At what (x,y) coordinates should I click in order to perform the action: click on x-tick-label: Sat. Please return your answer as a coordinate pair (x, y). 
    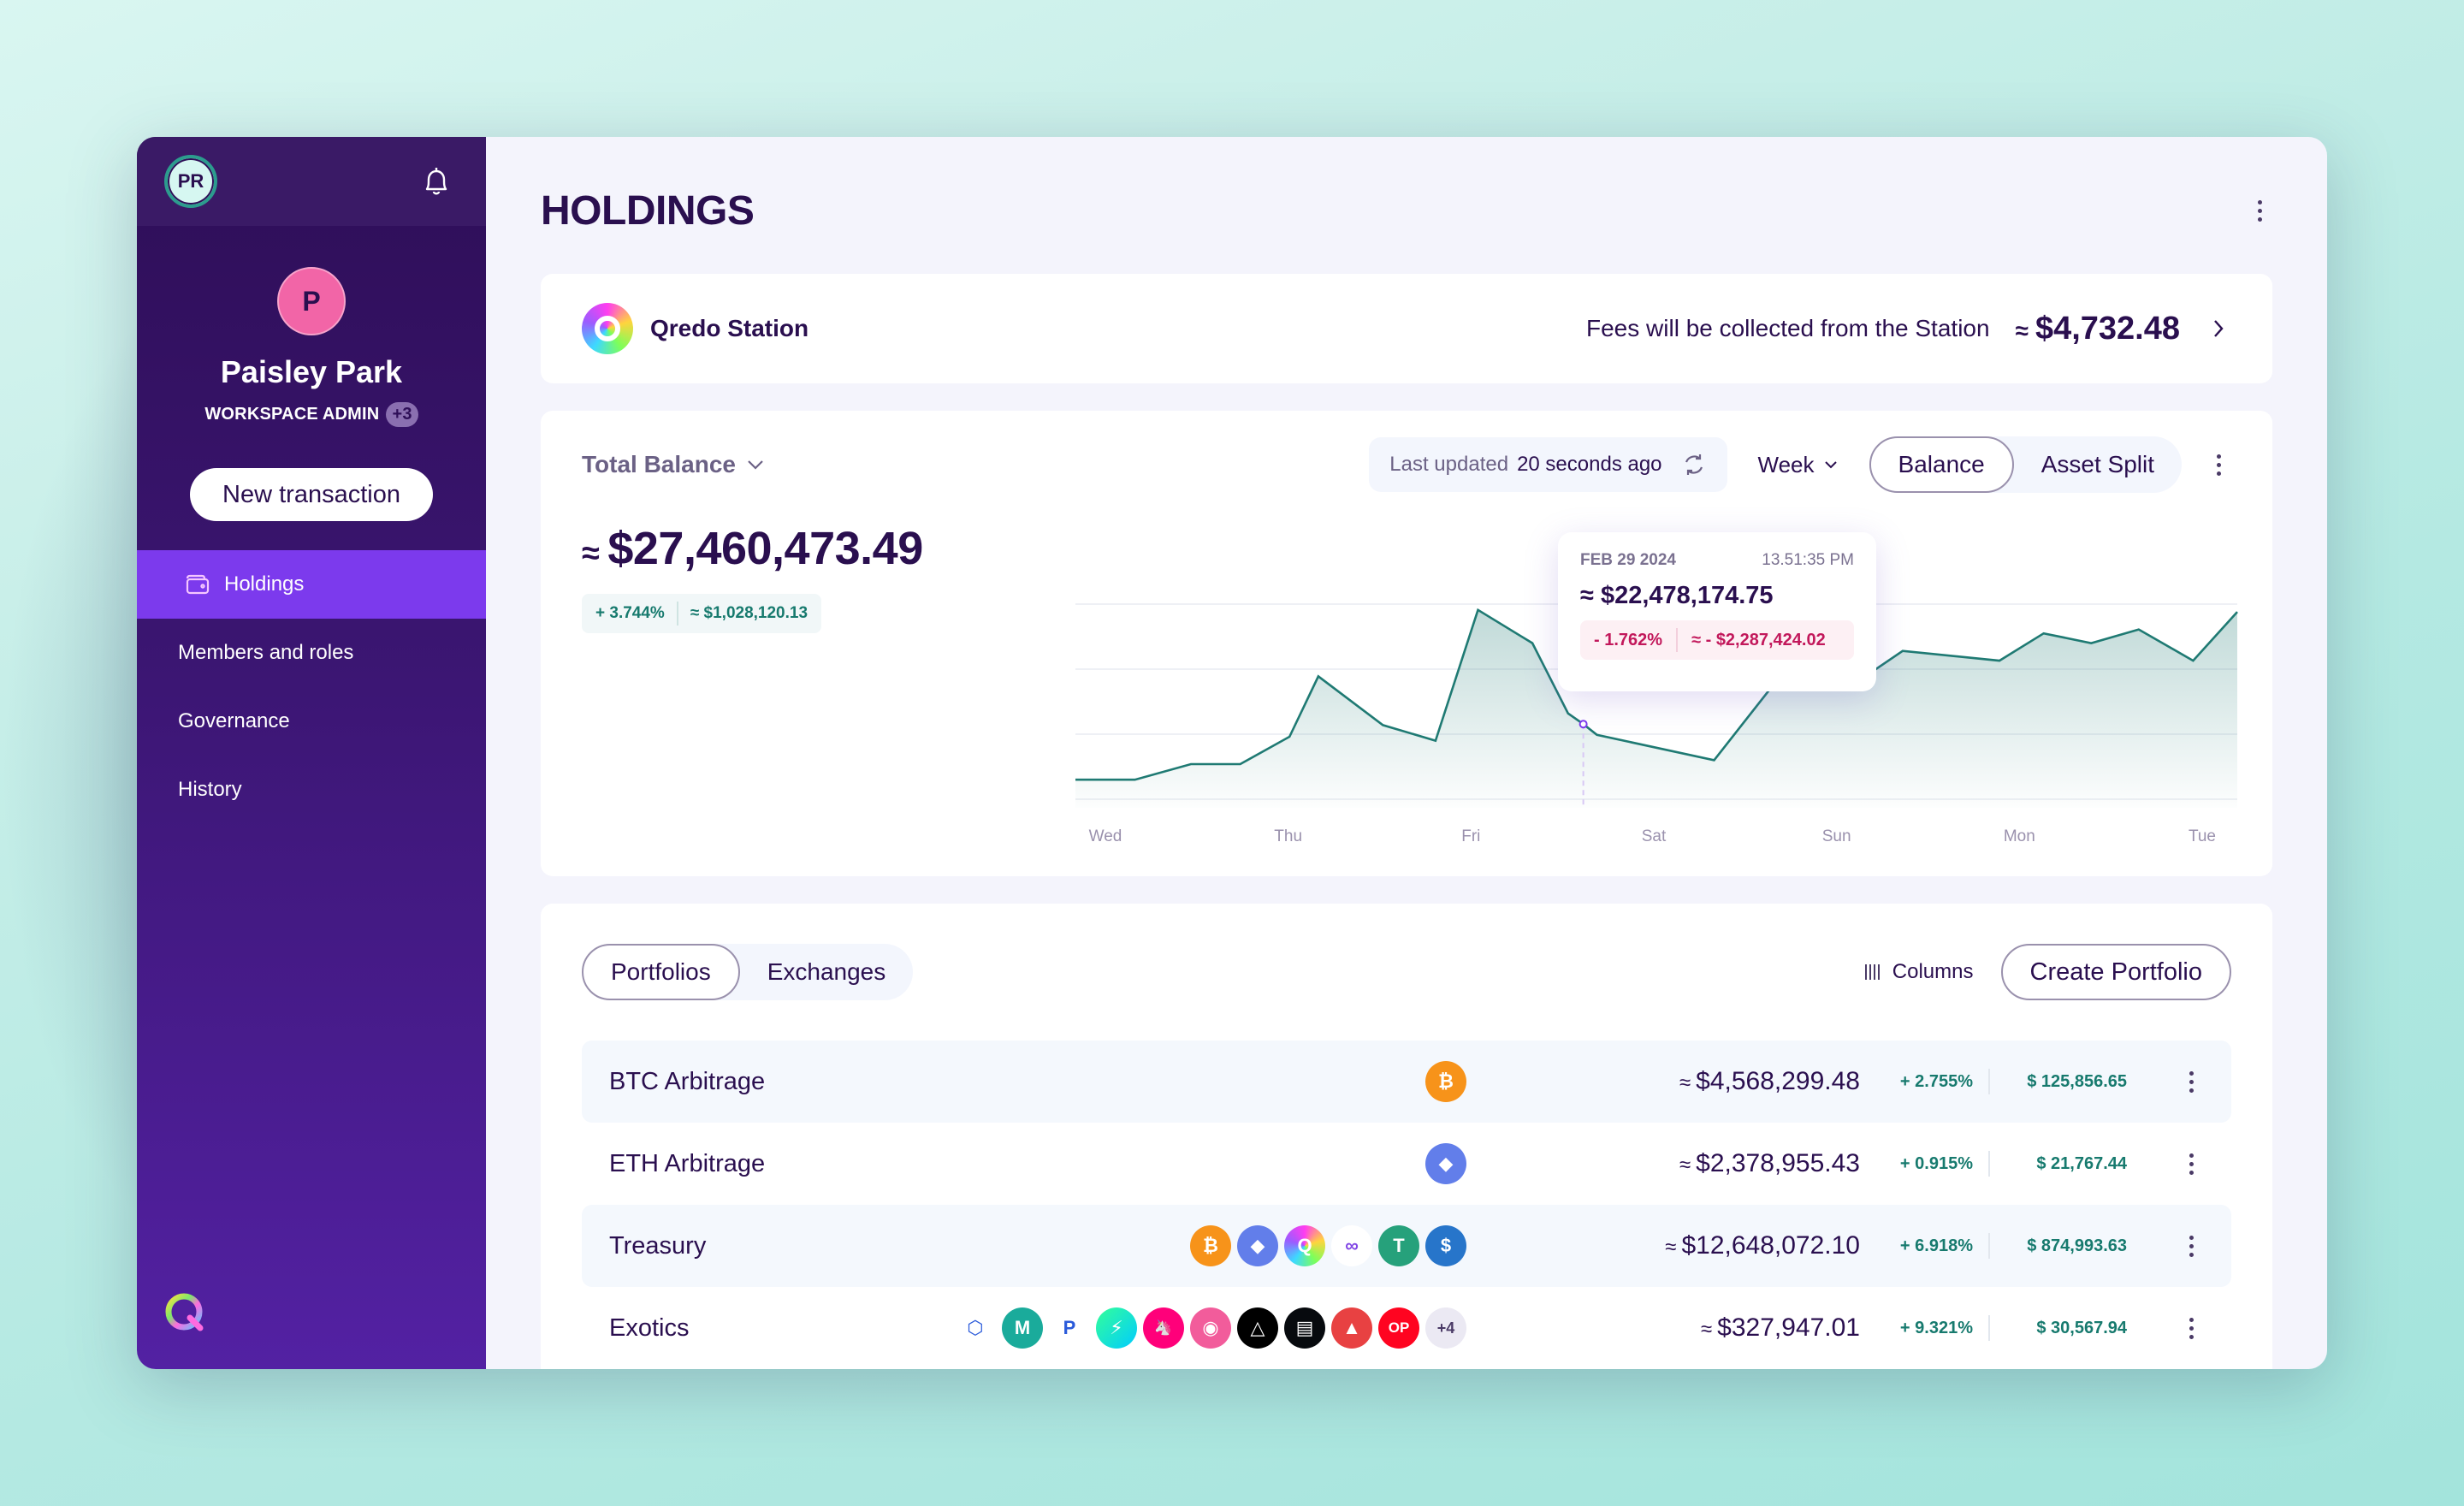
    Looking at the image, I should click on (1654, 836).